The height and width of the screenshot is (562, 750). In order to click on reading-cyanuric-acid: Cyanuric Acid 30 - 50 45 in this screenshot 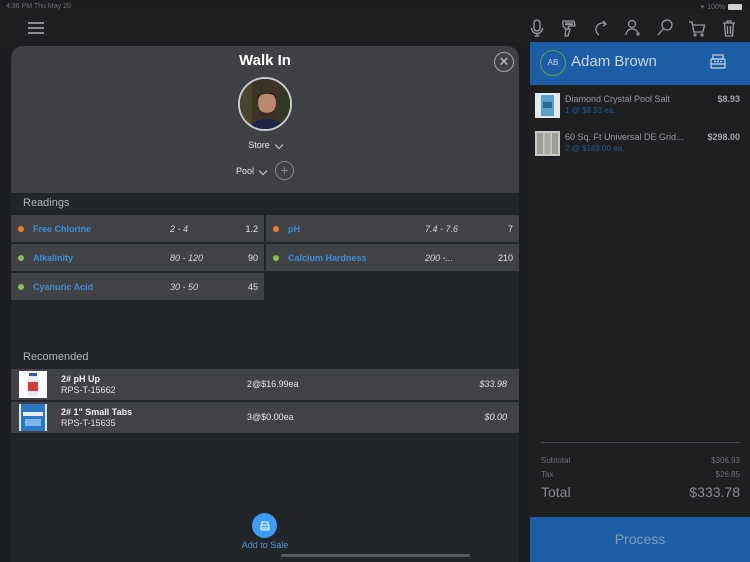, I will do `click(137, 286)`.